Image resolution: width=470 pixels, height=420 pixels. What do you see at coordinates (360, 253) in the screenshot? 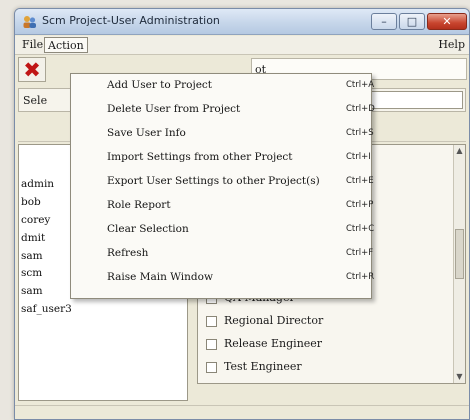
I see `menu-item-shortcut: Ctrl+F` at bounding box center [360, 253].